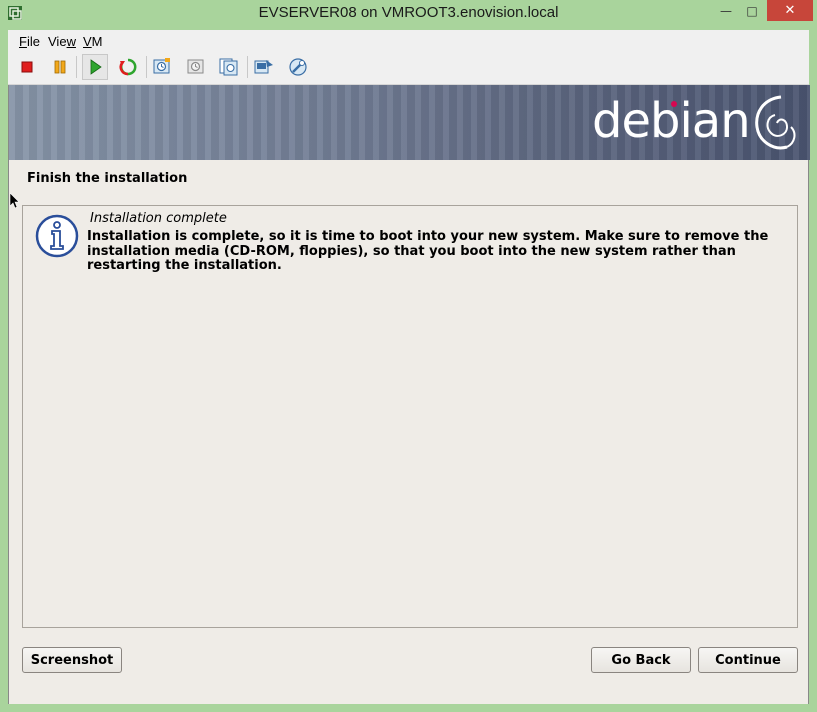  What do you see at coordinates (748, 660) in the screenshot?
I see `continue-button: Continue` at bounding box center [748, 660].